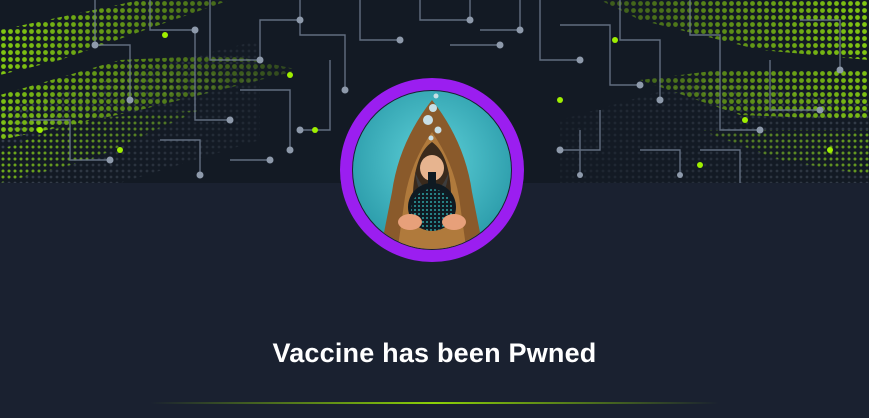  What do you see at coordinates (434, 353) in the screenshot?
I see `pwned-title: Vaccine has been Pwned` at bounding box center [434, 353].